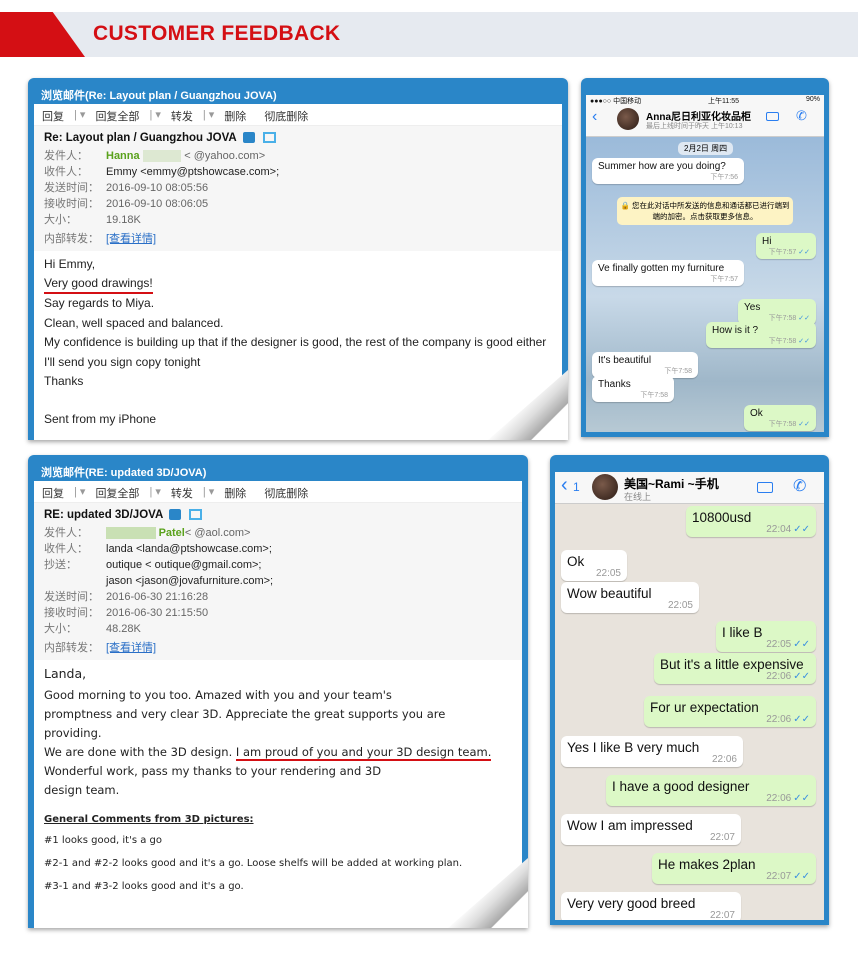  I want to click on received-time: 2016-09-10 08:06:05, so click(157, 204).